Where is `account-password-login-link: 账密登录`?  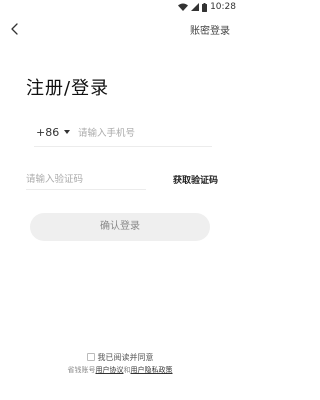 account-password-login-link: 账密登录 is located at coordinates (210, 29).